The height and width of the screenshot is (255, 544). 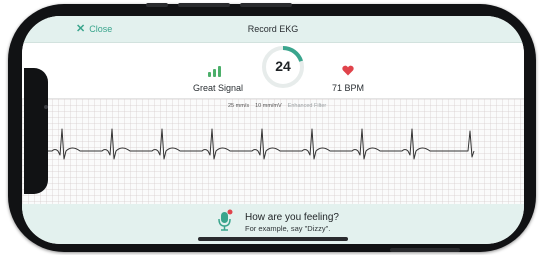 I want to click on microphone-icon, so click(x=225, y=221).